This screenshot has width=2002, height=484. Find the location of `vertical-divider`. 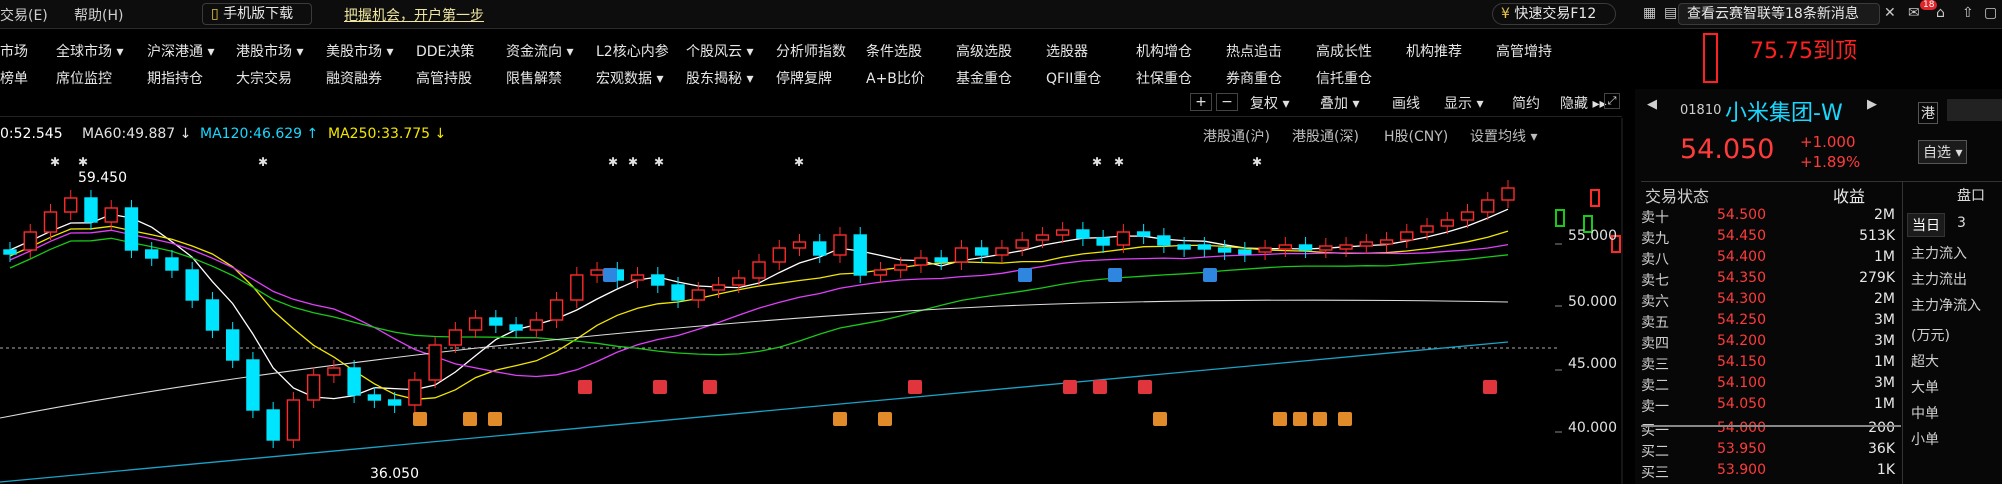

vertical-divider is located at coordinates (1902, 332).